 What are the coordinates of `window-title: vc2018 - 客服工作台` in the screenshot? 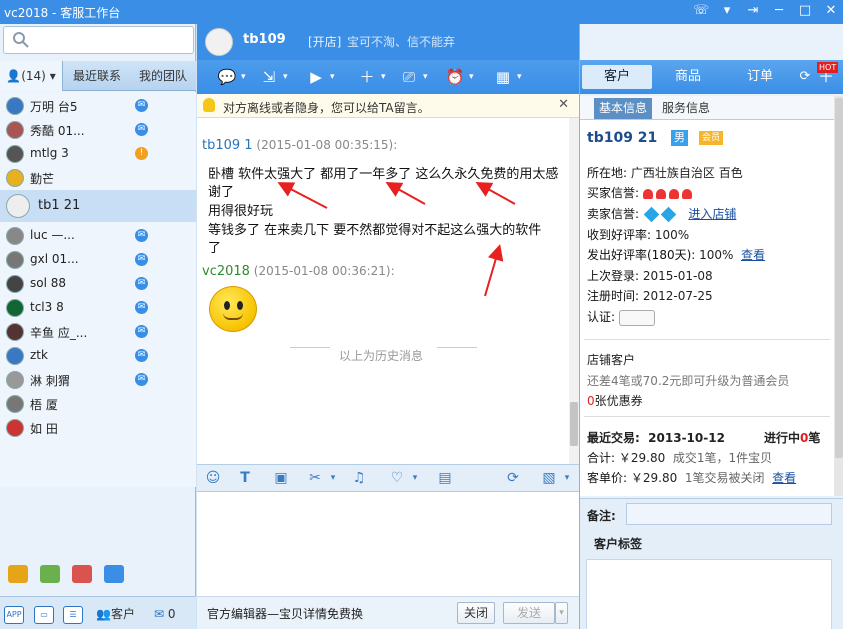 It's located at (62, 13).